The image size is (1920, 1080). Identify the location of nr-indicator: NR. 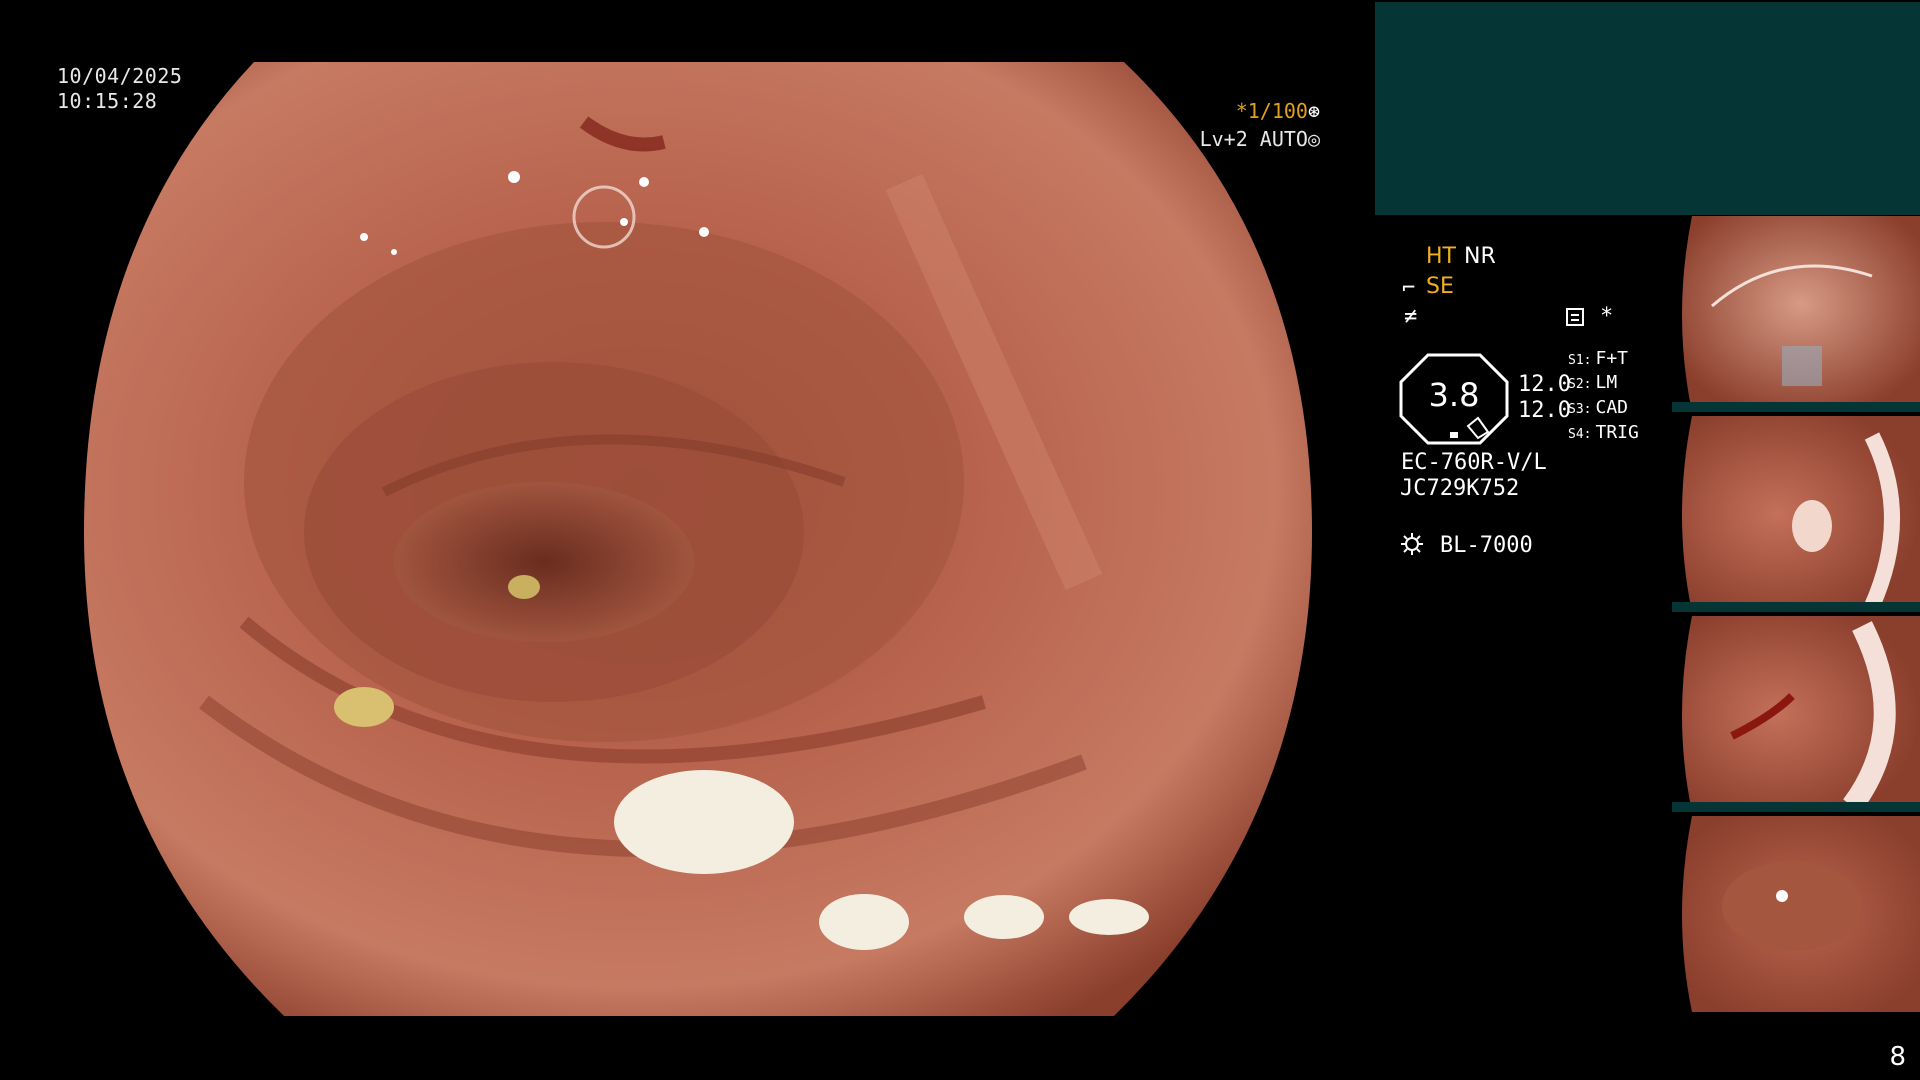
(1480, 256).